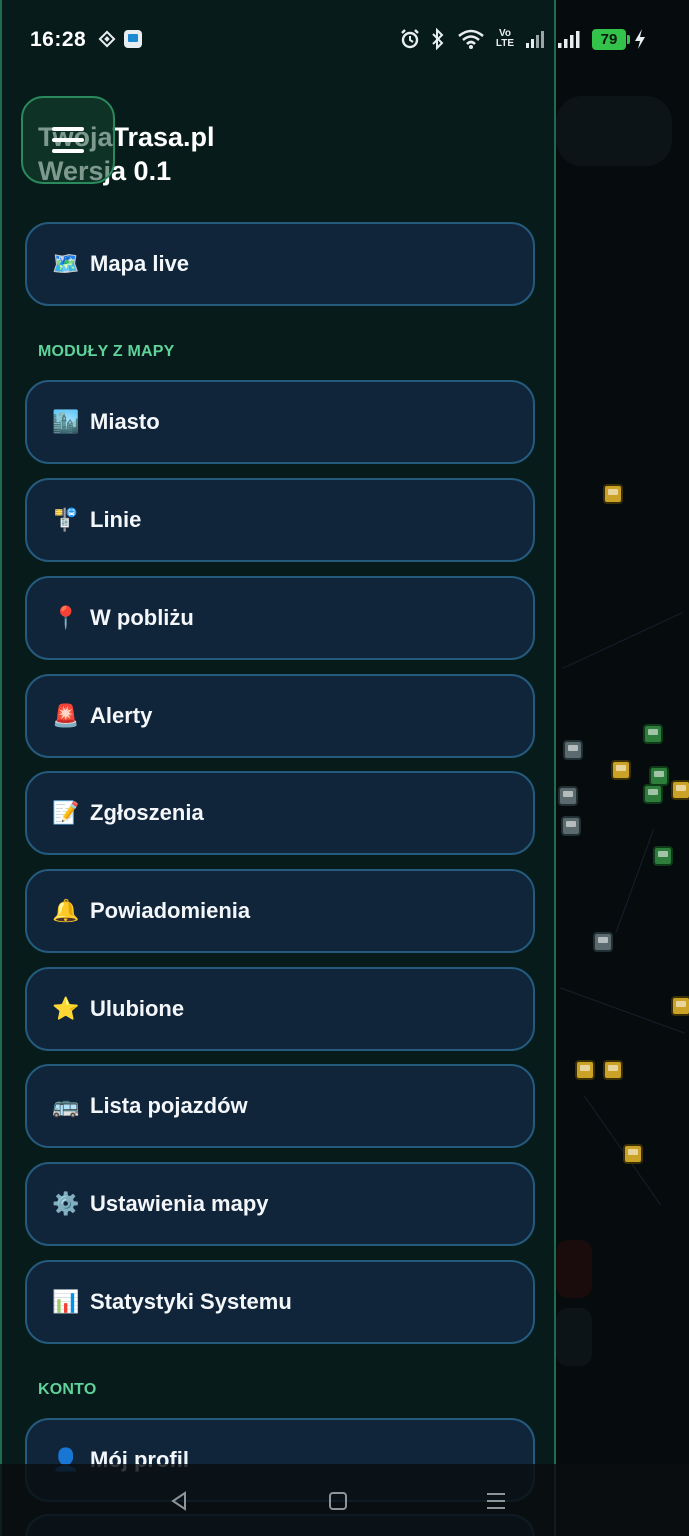 The image size is (689, 1536). What do you see at coordinates (107, 39) in the screenshot?
I see `diamond-icon` at bounding box center [107, 39].